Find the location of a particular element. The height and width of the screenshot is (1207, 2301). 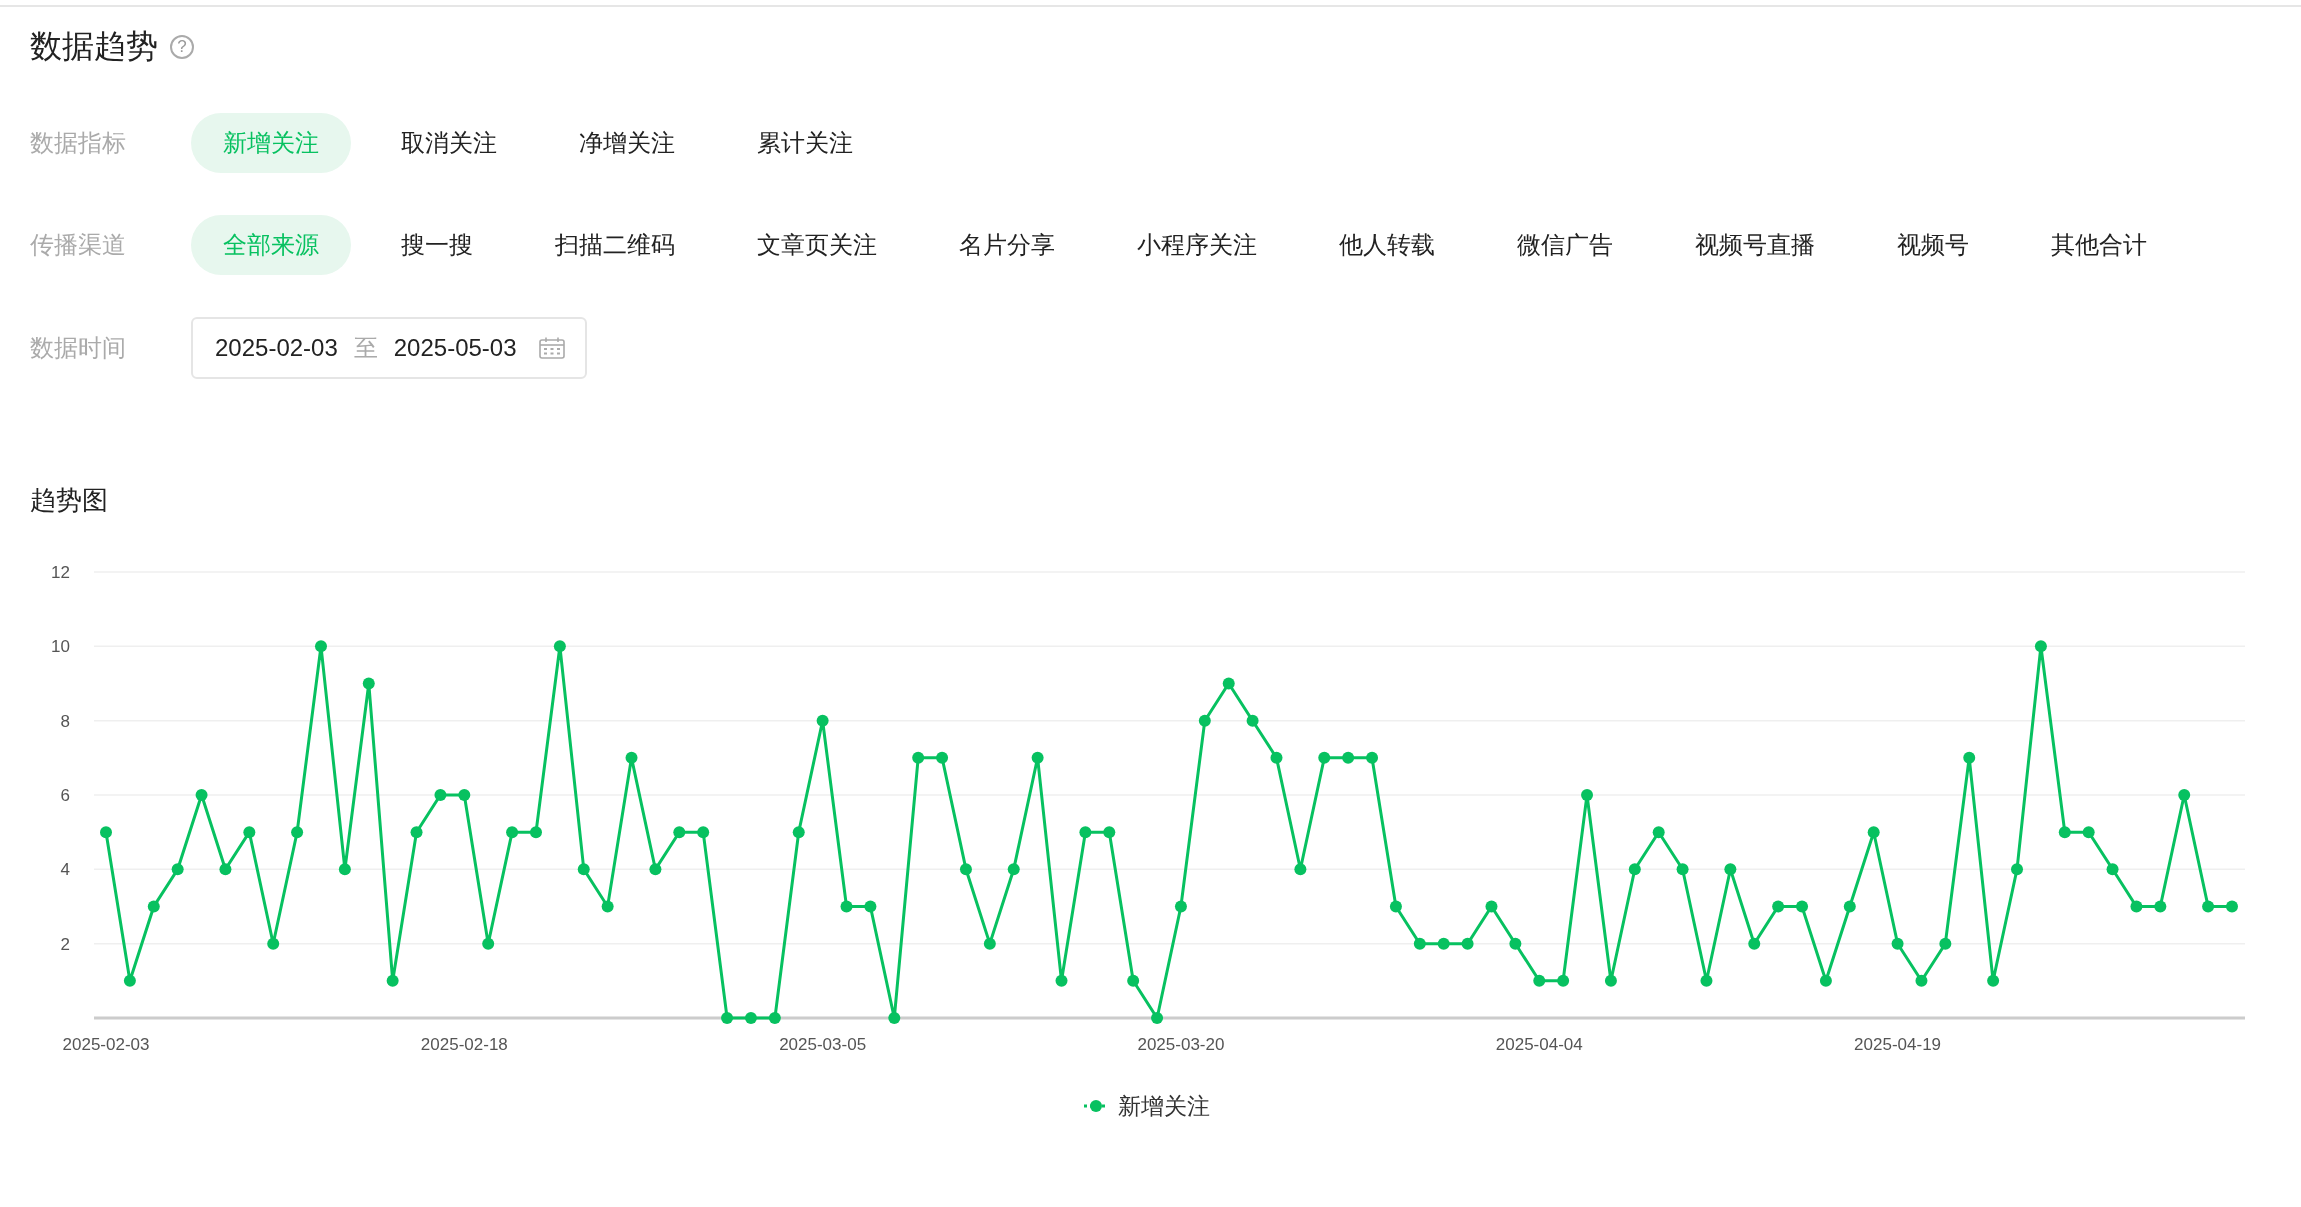

legend-label: 新增关注 is located at coordinates (1164, 1106).